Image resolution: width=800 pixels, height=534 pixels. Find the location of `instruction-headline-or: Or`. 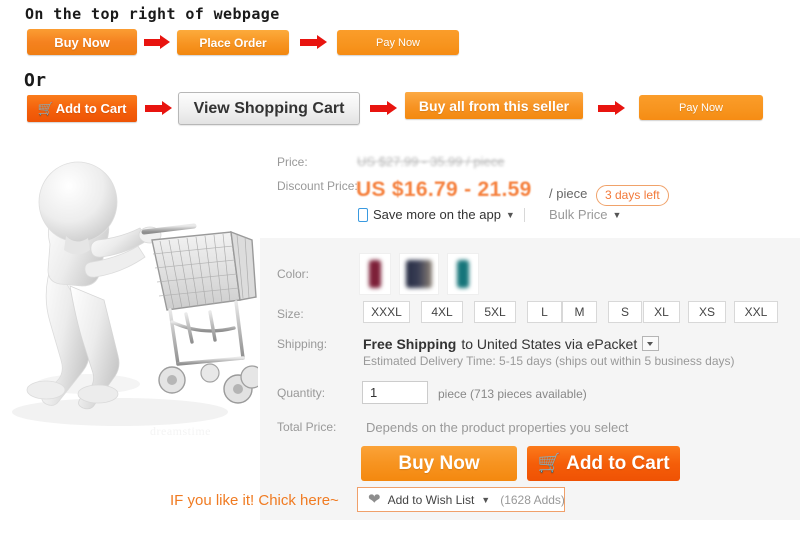

instruction-headline-or: Or is located at coordinates (35, 80).